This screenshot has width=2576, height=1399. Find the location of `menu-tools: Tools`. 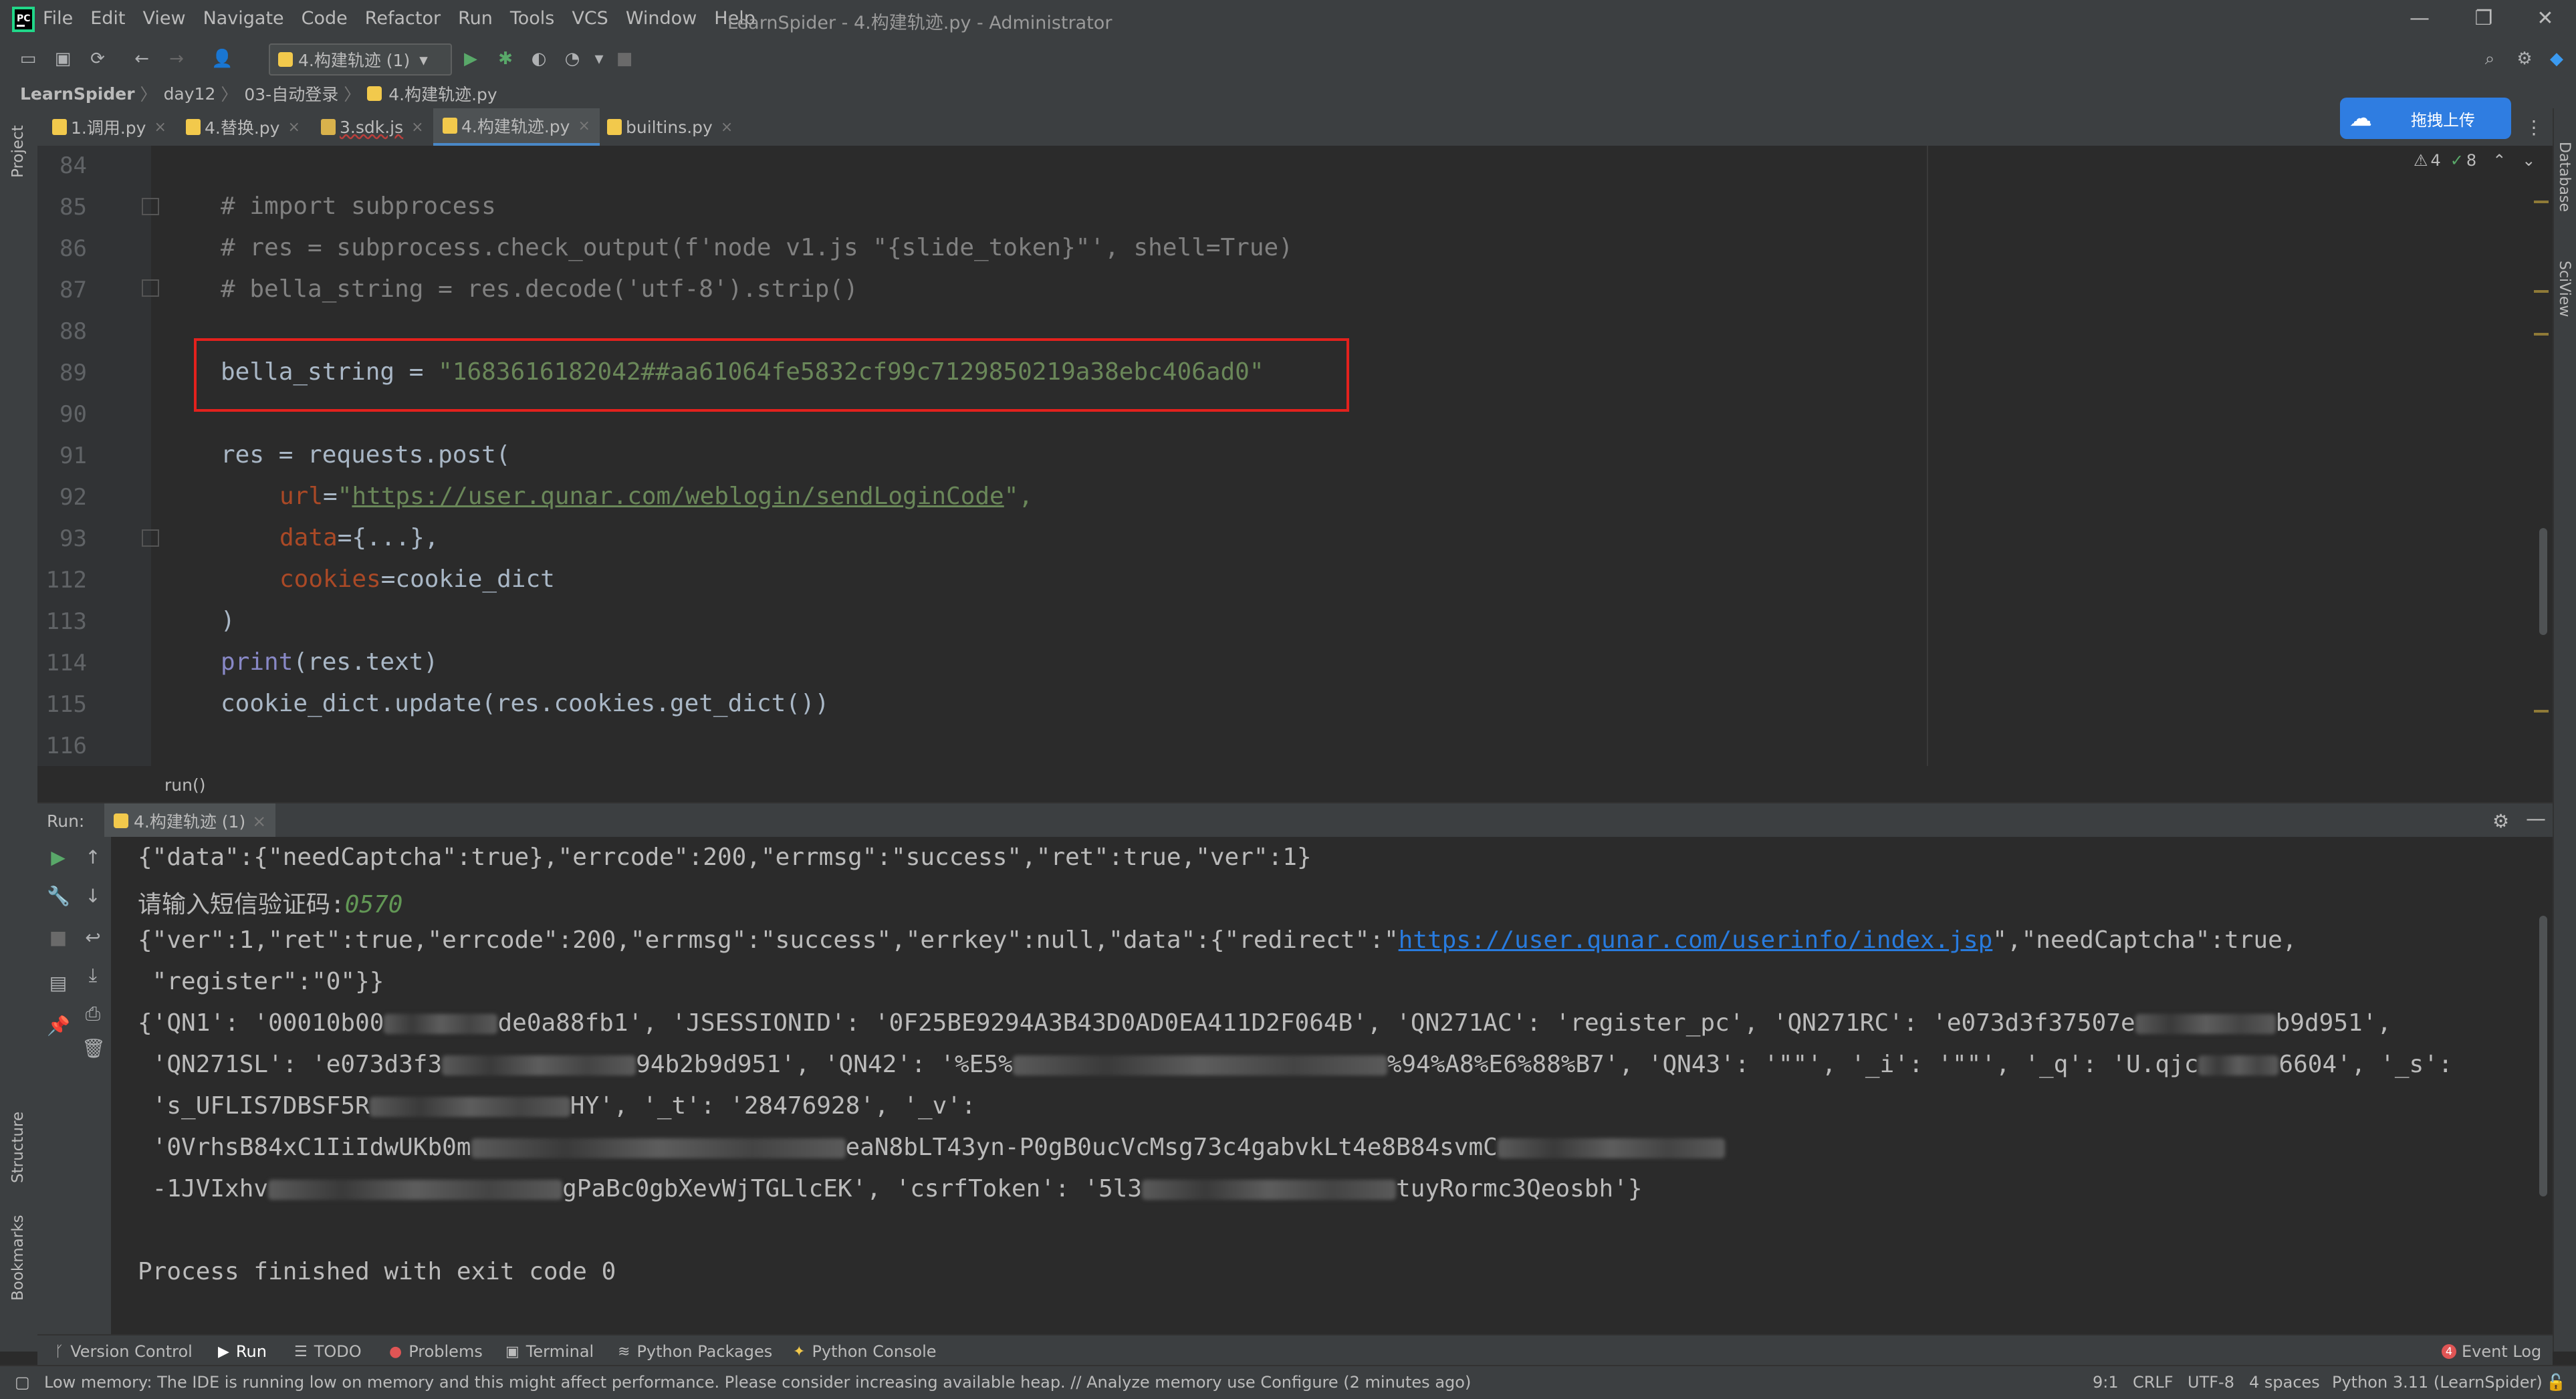

menu-tools: Tools is located at coordinates (532, 18).